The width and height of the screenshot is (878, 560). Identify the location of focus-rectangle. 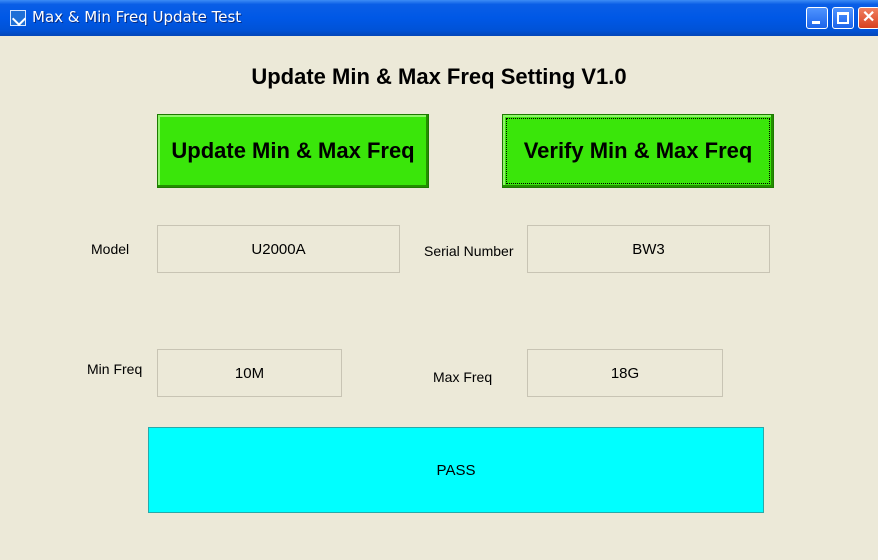
(638, 151).